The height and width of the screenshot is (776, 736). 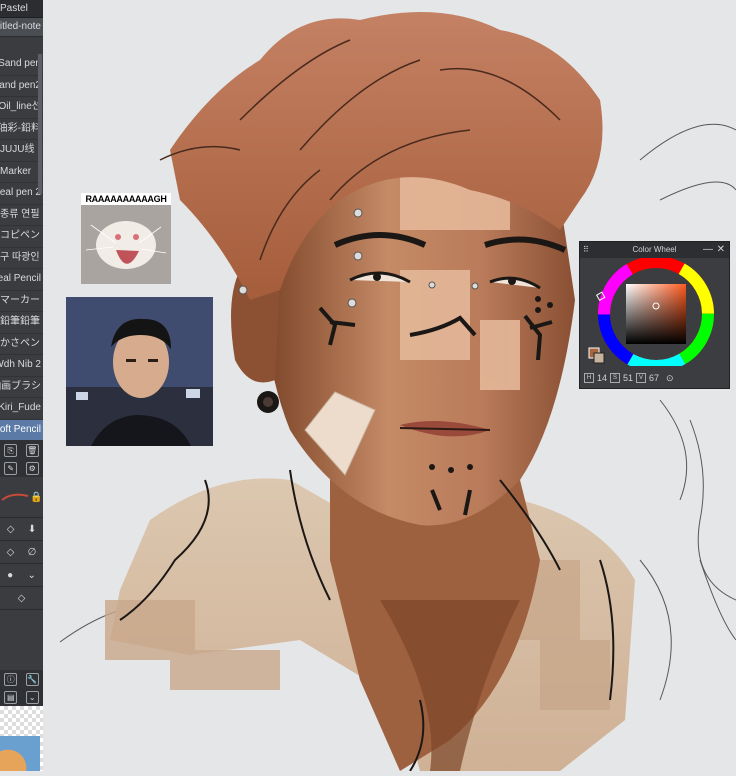 What do you see at coordinates (21, 172) in the screenshot?
I see `brush-item: Marker` at bounding box center [21, 172].